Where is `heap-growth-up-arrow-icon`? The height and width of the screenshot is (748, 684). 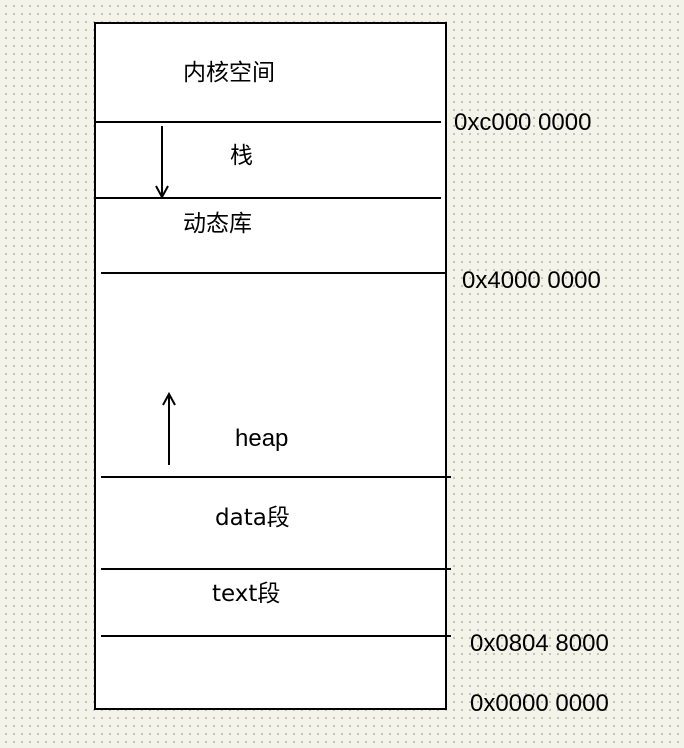
heap-growth-up-arrow-icon is located at coordinates (169, 428).